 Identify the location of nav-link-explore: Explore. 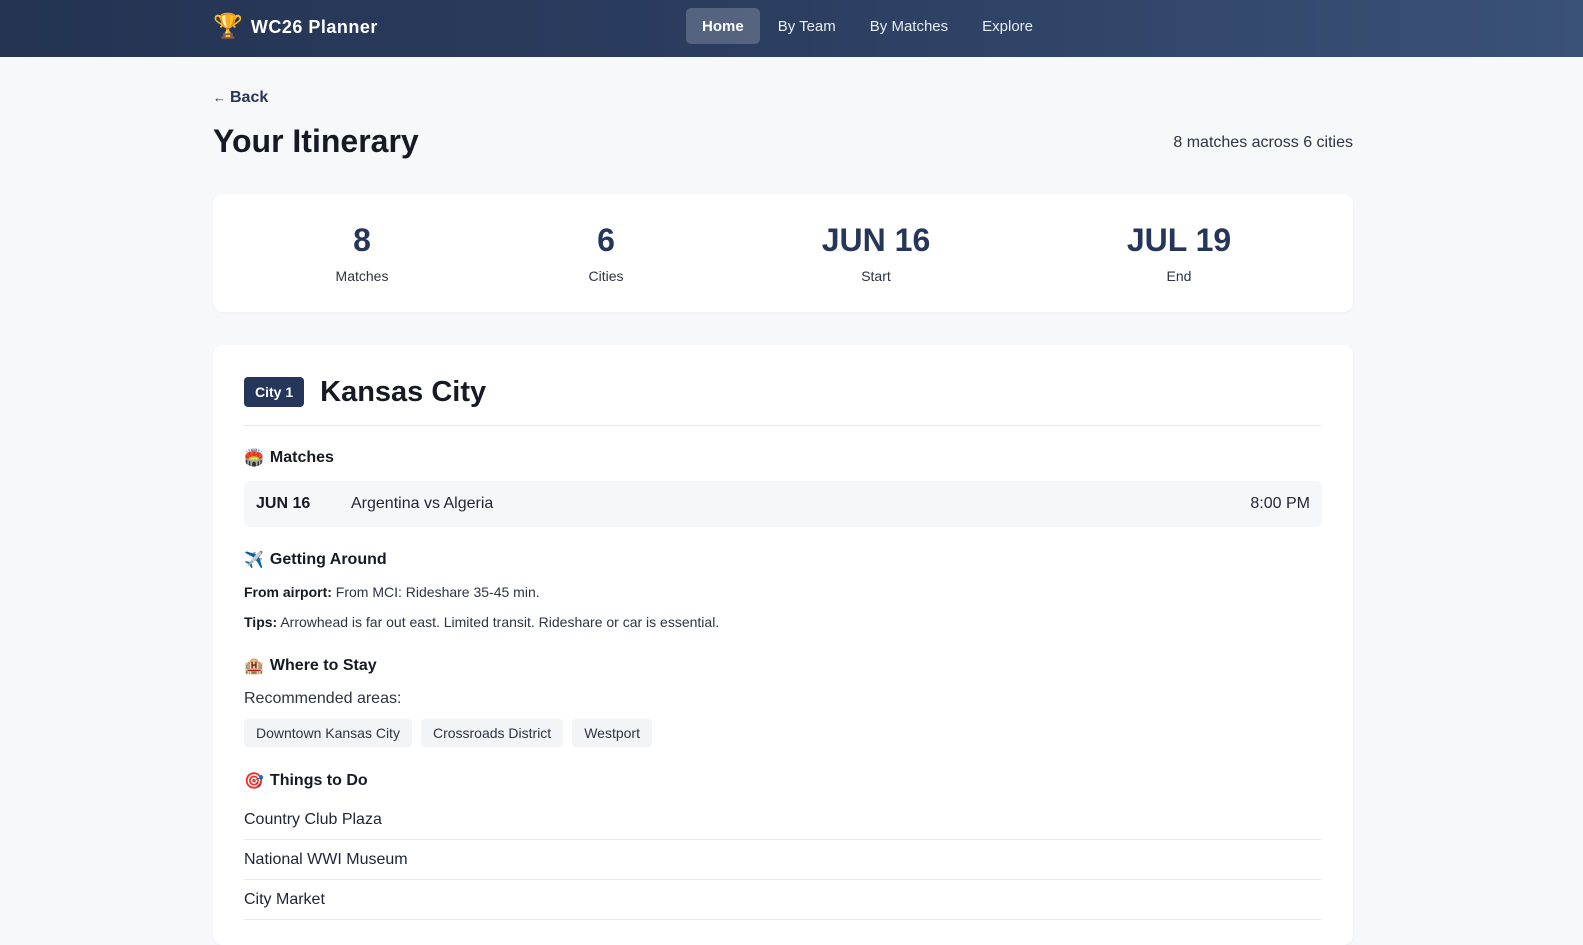
(1007, 26).